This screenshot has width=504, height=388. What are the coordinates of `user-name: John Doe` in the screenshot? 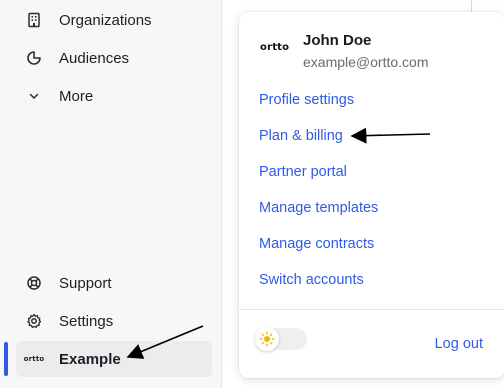 It's located at (337, 40).